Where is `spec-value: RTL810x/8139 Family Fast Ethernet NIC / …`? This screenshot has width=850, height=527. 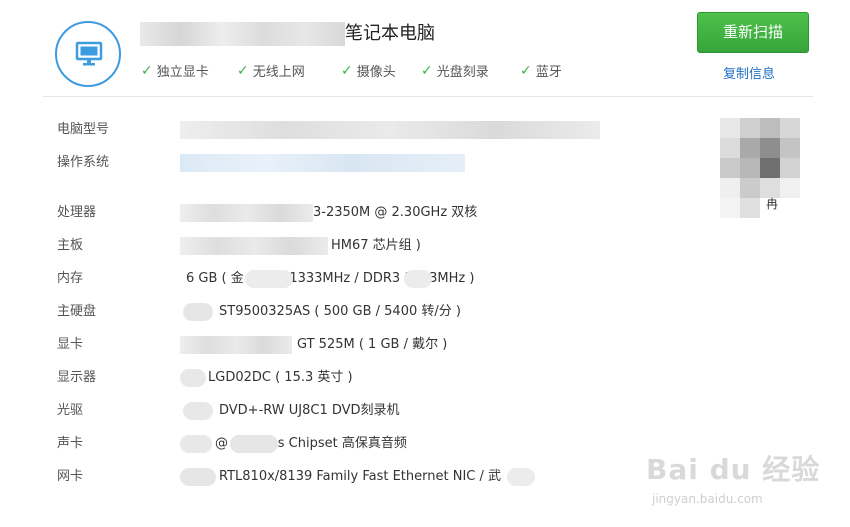 spec-value: RTL810x/8139 Family Fast Ethernet NIC / … is located at coordinates (360, 476).